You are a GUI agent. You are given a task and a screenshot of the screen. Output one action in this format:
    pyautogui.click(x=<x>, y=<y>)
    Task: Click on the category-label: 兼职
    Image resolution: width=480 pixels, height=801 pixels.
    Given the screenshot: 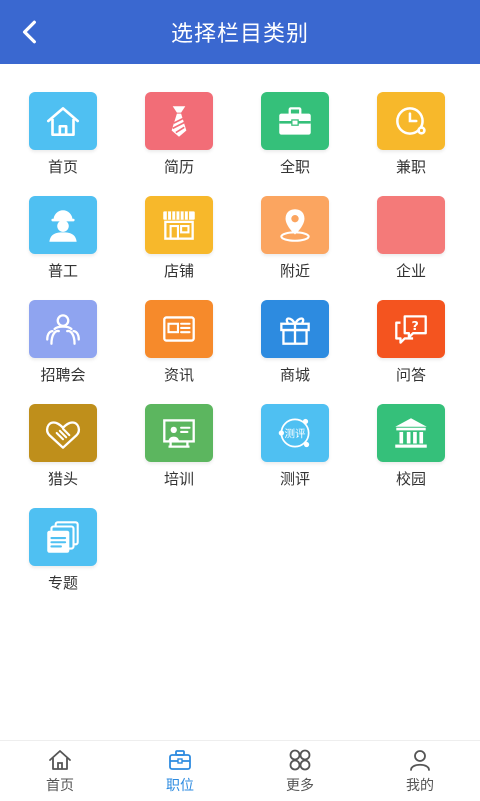 What is the action you would take?
    pyautogui.click(x=410, y=167)
    